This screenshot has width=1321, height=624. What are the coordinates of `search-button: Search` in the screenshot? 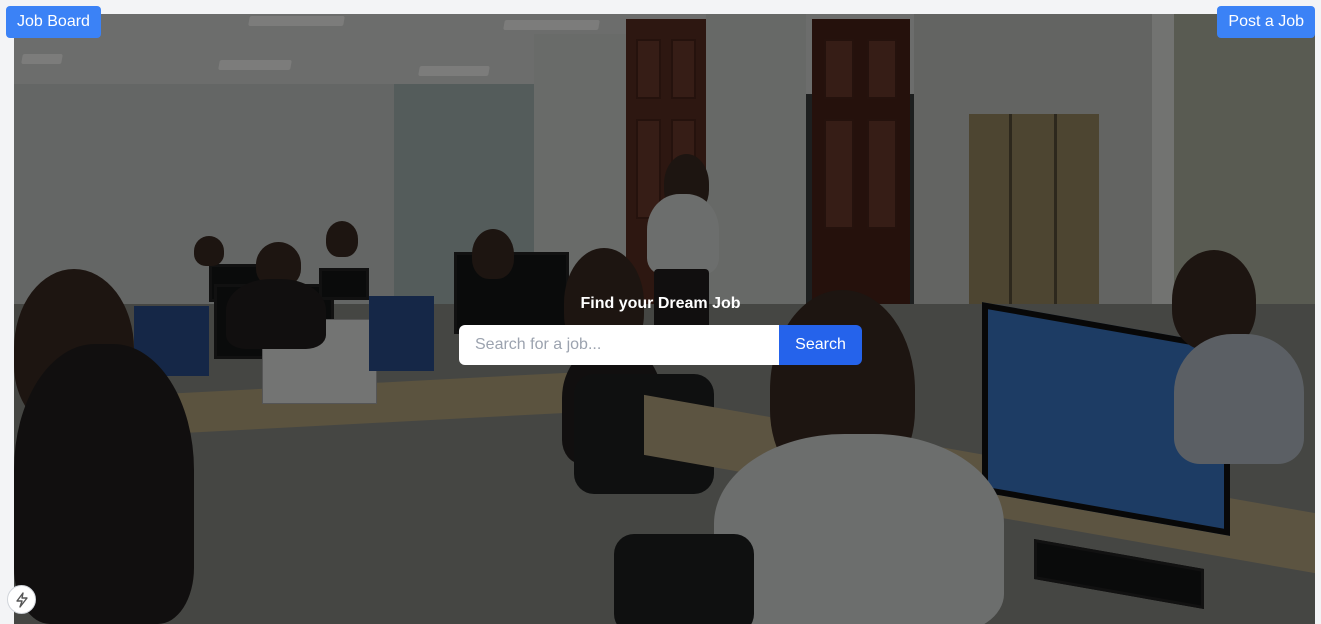 It's located at (820, 345).